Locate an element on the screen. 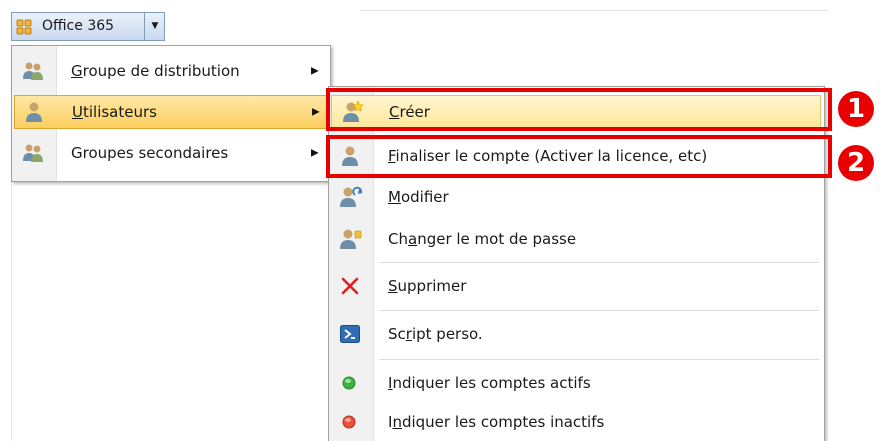 Image resolution: width=884 pixels, height=441 pixels. menu-item-label: Script perso. is located at coordinates (435, 334).